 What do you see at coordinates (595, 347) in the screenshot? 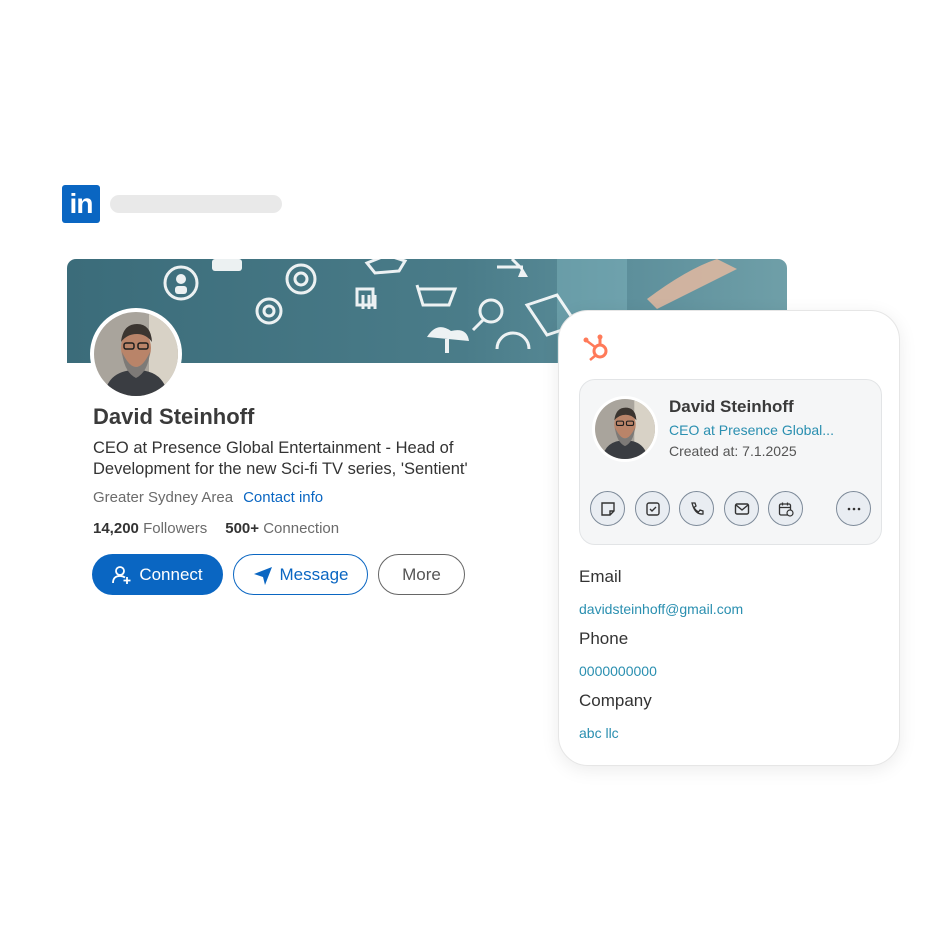
I see `hubspot-logo-icon` at bounding box center [595, 347].